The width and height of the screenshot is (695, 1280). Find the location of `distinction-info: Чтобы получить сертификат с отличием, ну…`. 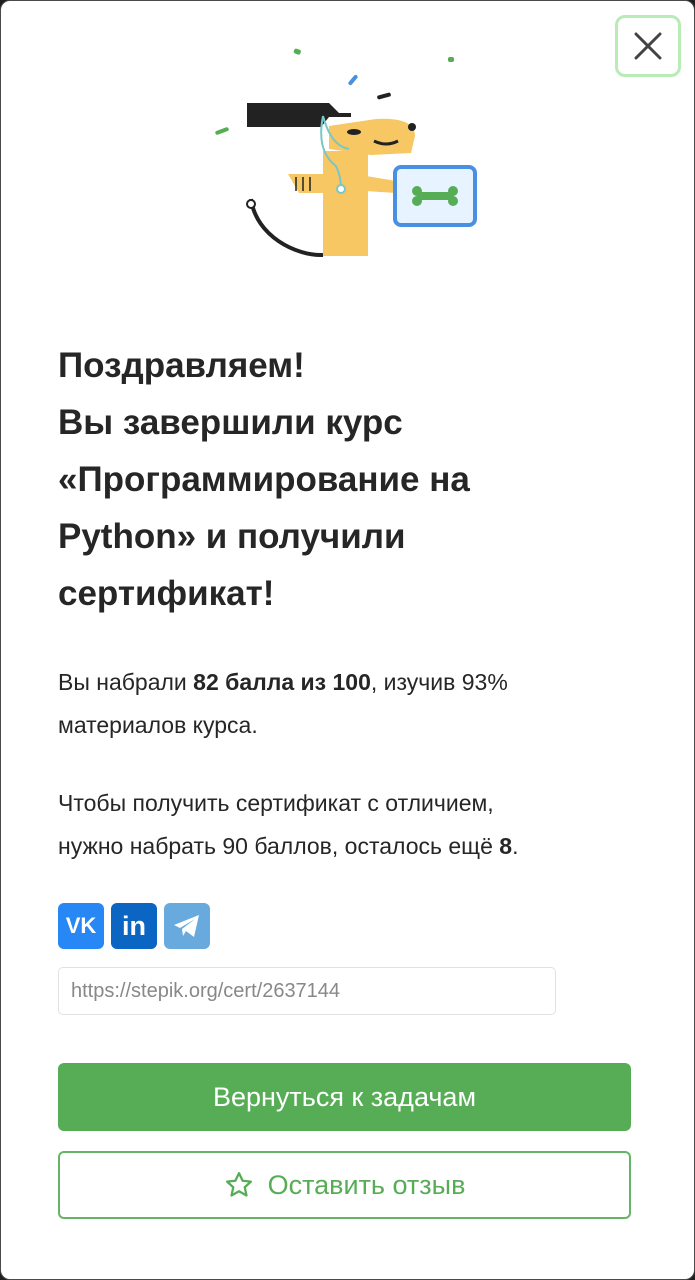

distinction-info: Чтобы получить сертификат с отличием, ну… is located at coordinates (358, 825).